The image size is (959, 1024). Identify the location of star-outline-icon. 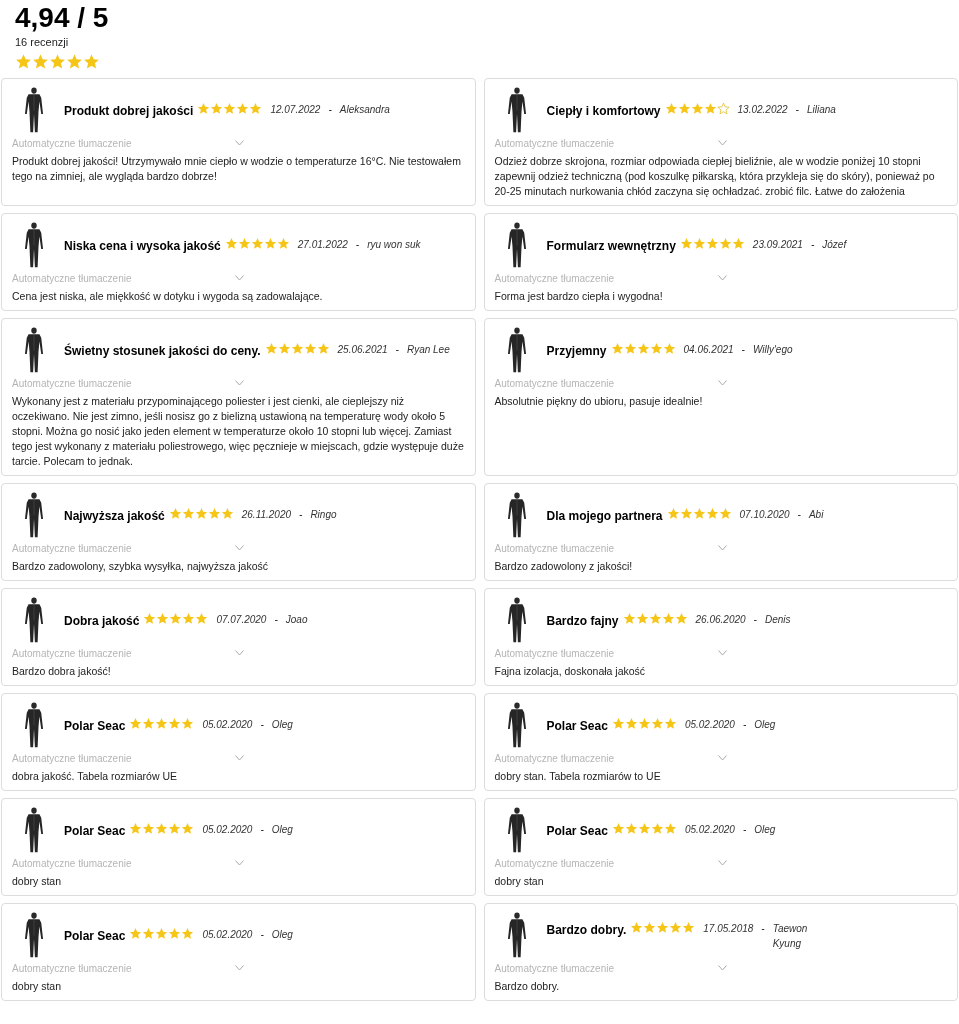
(723, 108).